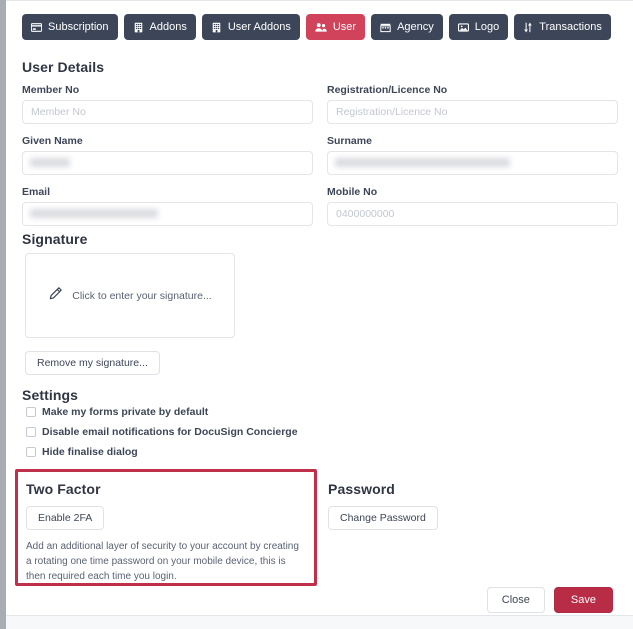 The height and width of the screenshot is (629, 633). Describe the element at coordinates (168, 26) in the screenshot. I see `tab-addons-label: Addons` at that location.